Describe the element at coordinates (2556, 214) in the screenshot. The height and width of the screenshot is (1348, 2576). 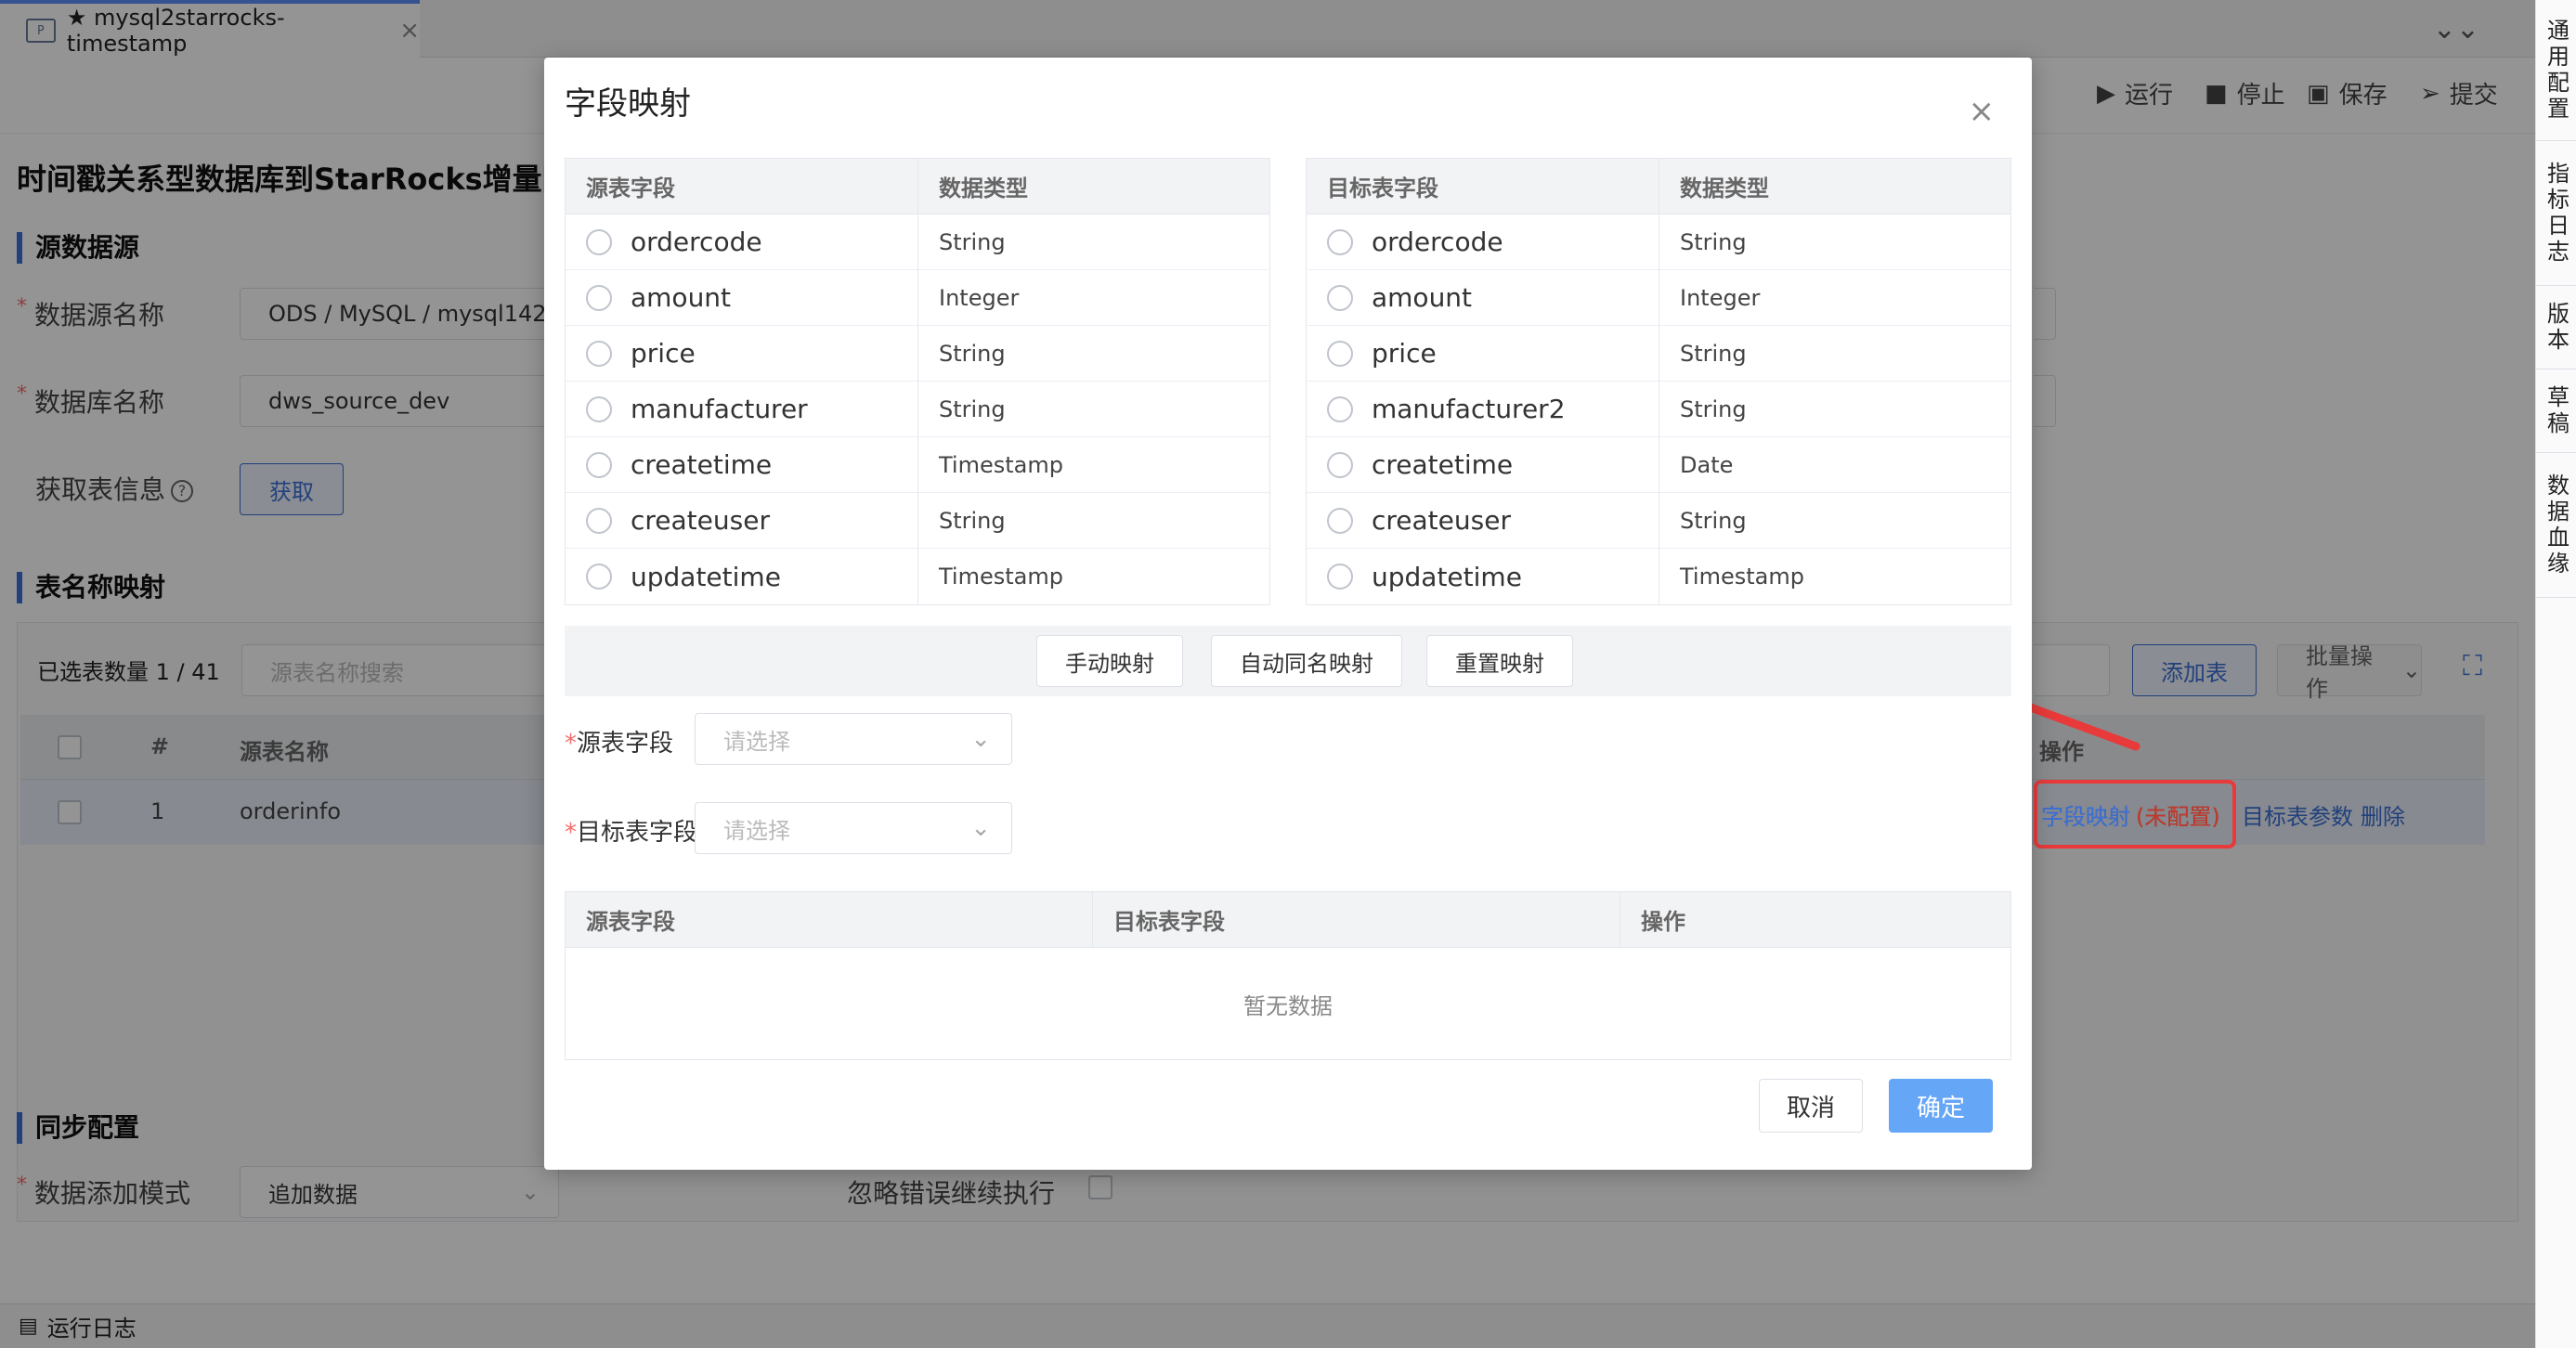
I see `side-tab-metrics-log: 指标日志` at that location.